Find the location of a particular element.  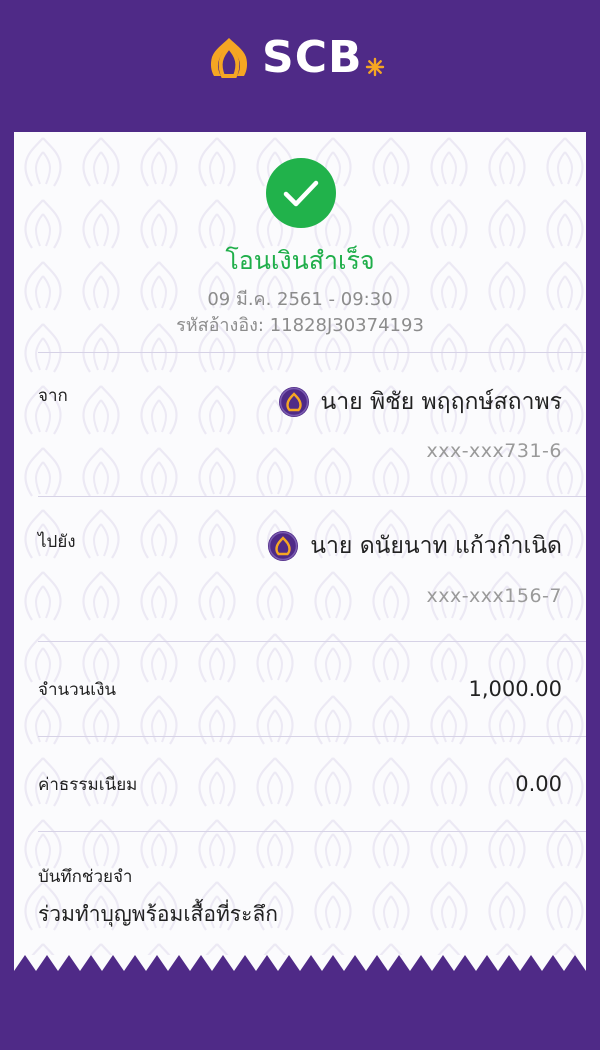

transaction-date: 09 มี.ค. 2561 - 09:30 is located at coordinates (300, 299).